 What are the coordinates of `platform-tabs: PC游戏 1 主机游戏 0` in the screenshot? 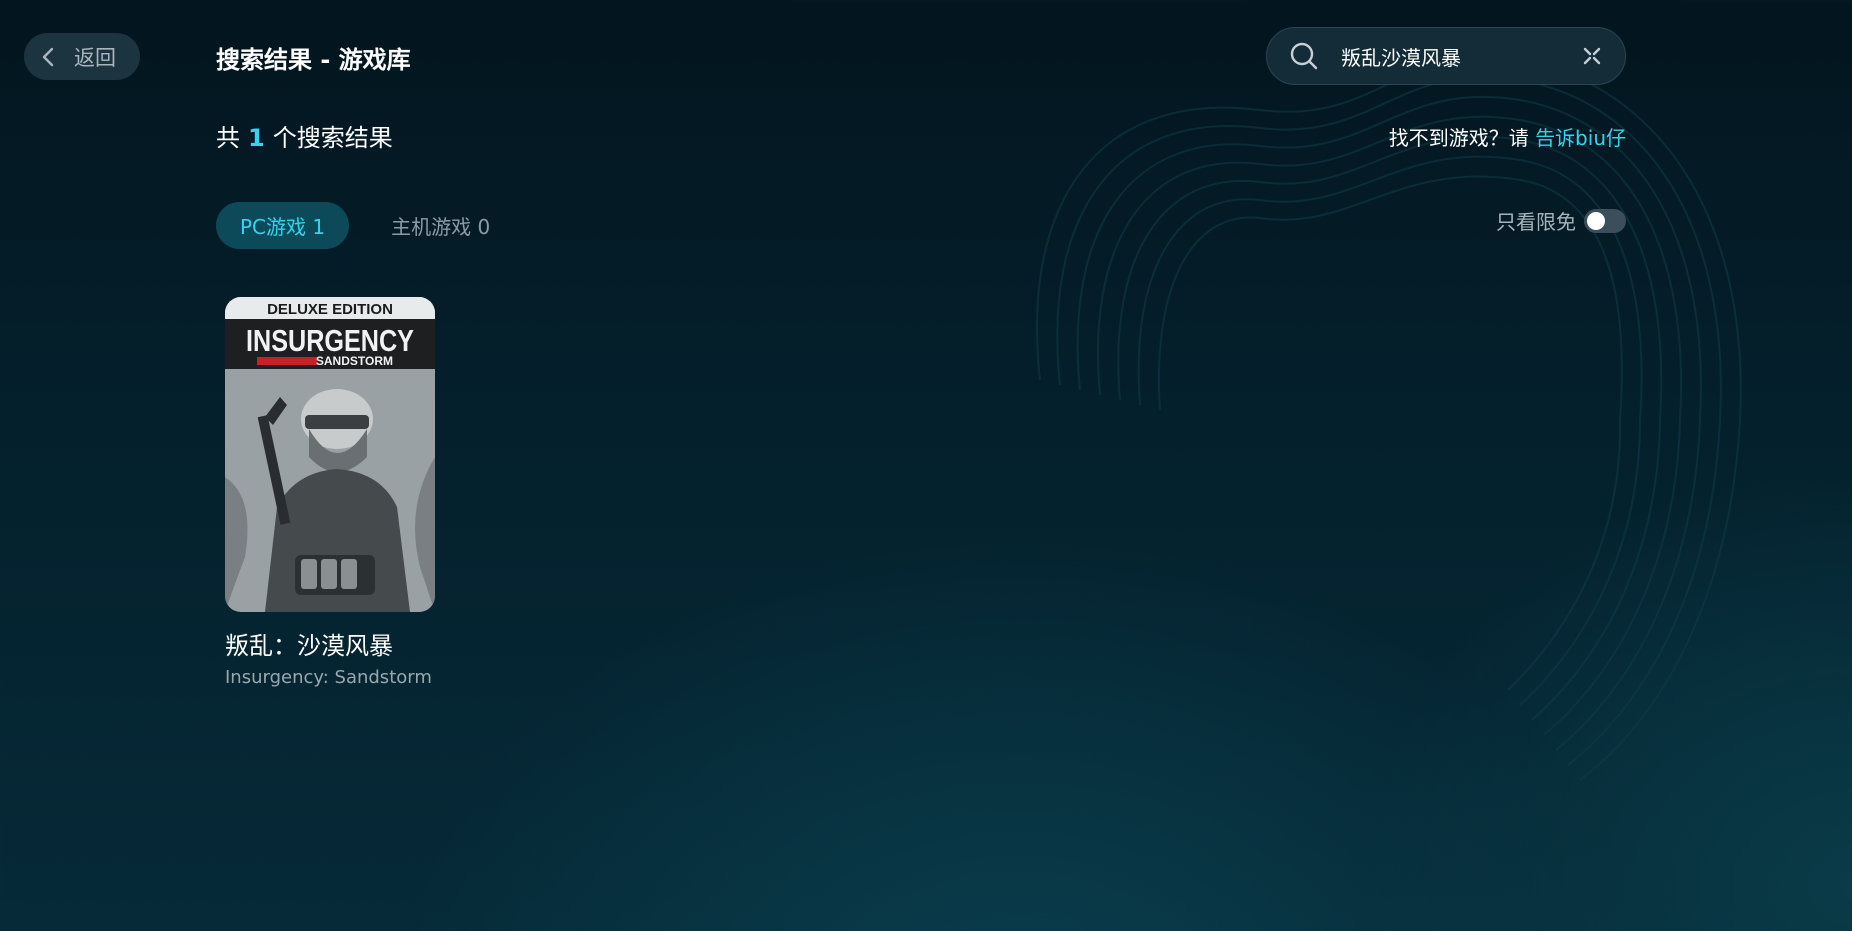 It's located at (365, 225).